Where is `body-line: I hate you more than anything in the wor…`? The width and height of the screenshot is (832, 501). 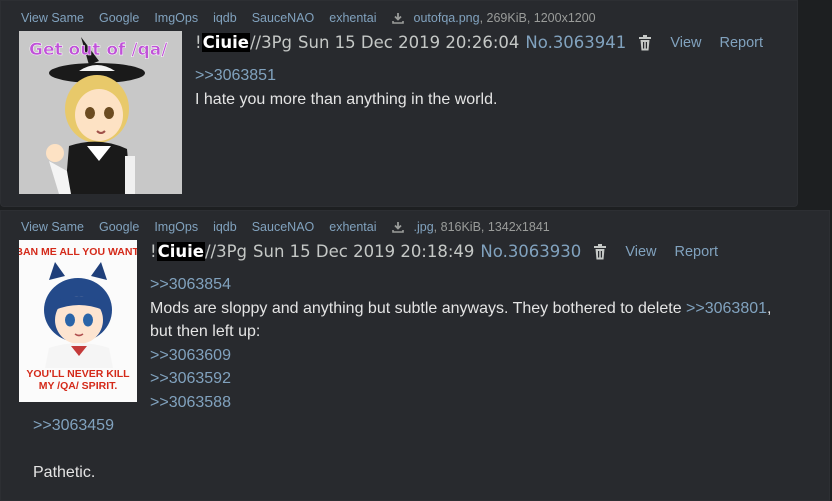 body-line: I hate you more than anything in the wor… is located at coordinates (346, 99).